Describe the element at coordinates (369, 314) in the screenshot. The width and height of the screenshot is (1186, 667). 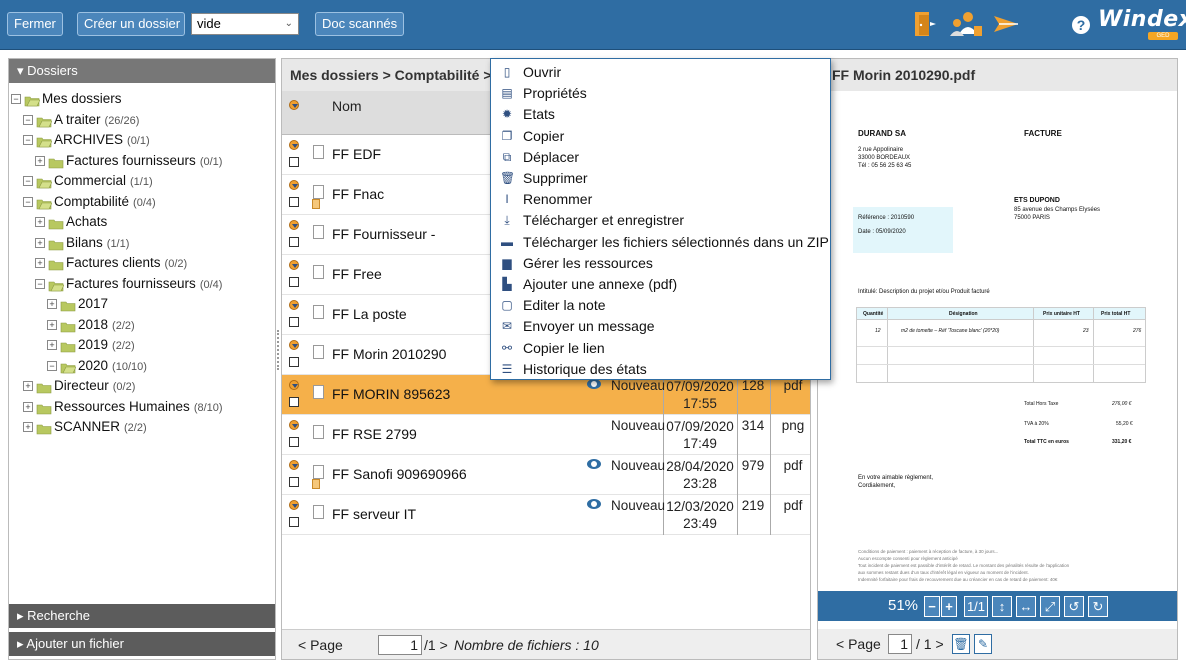
I see `file-name: FF La poste` at that location.